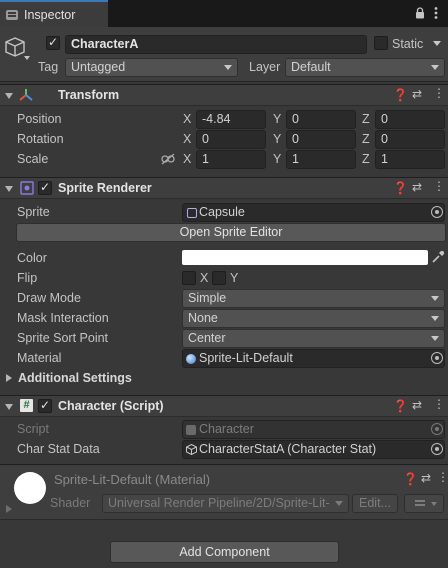  What do you see at coordinates (39, 358) in the screenshot?
I see `material-label: Material` at bounding box center [39, 358].